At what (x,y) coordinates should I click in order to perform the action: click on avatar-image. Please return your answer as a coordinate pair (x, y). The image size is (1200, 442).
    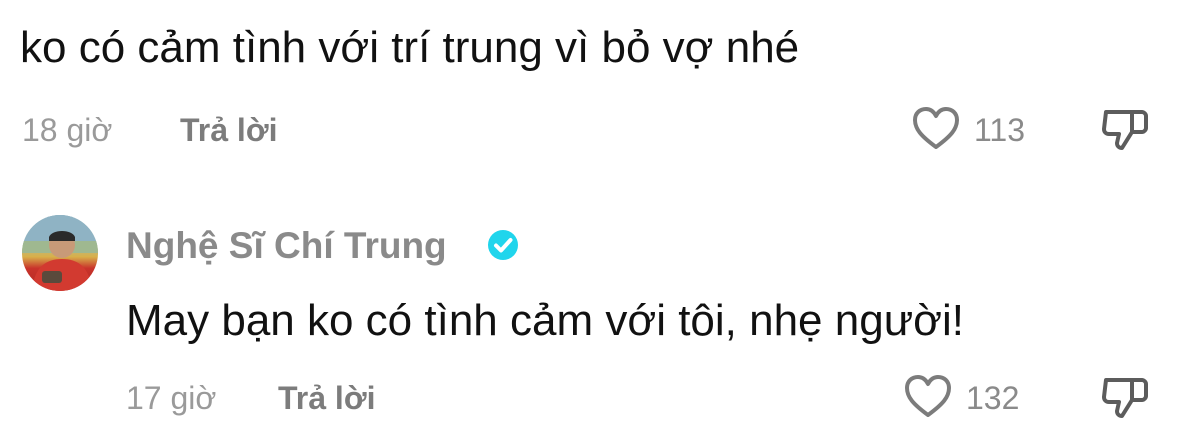
    Looking at the image, I should click on (60, 253).